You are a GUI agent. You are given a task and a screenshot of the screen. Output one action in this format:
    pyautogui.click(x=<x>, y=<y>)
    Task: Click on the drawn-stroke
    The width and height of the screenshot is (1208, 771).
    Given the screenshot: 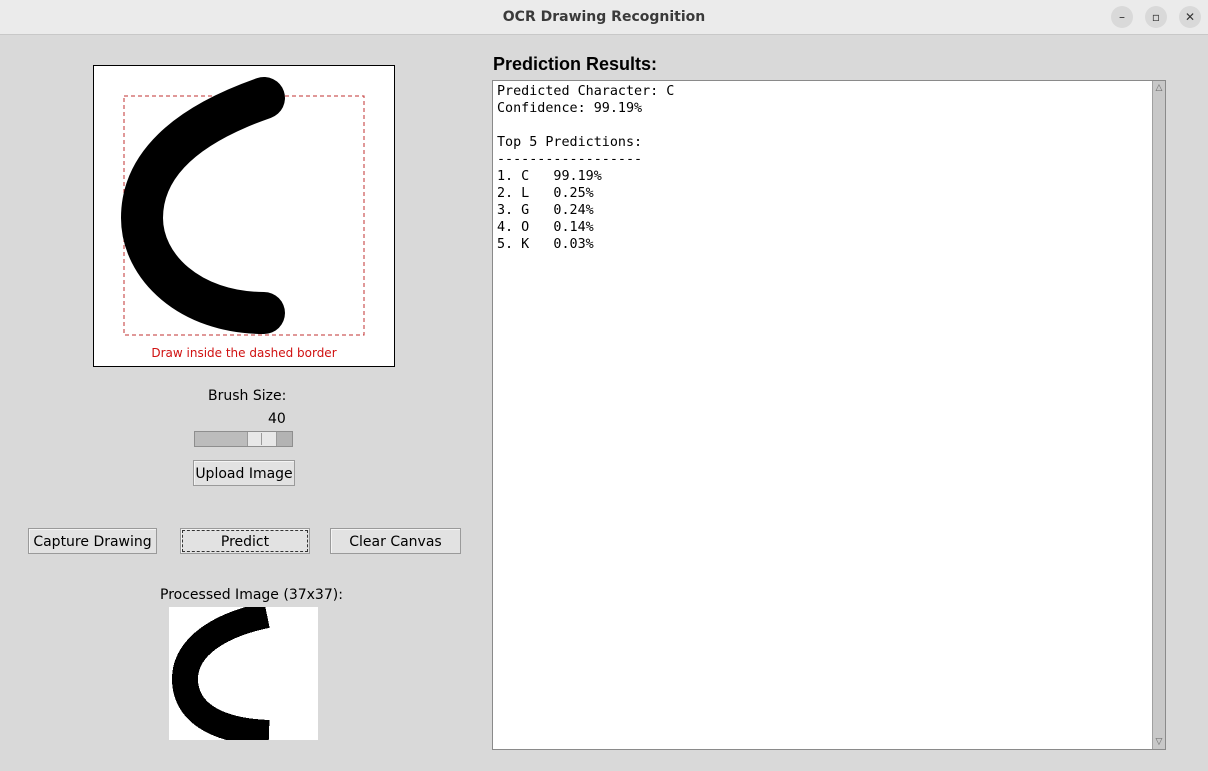 What is the action you would take?
    pyautogui.click(x=202, y=205)
    